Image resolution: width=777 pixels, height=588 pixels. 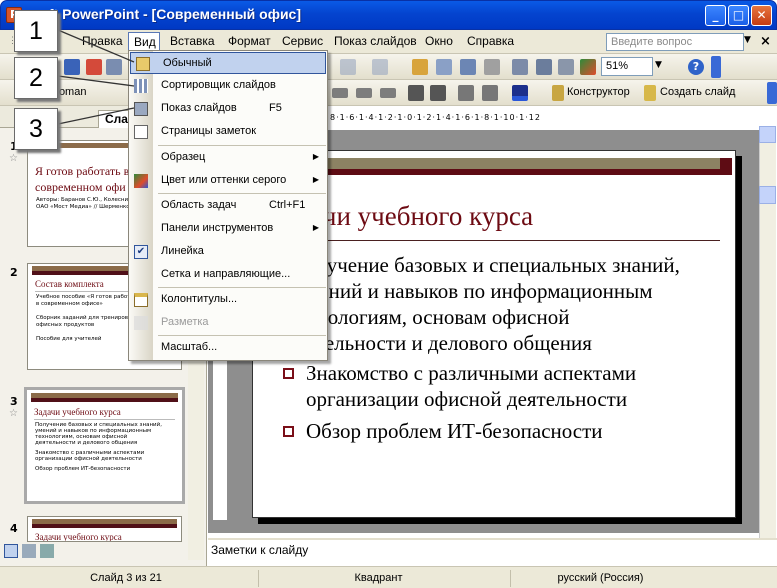 I want to click on menu-item-toolbars: Панели инструментов ▶, so click(x=228, y=229).